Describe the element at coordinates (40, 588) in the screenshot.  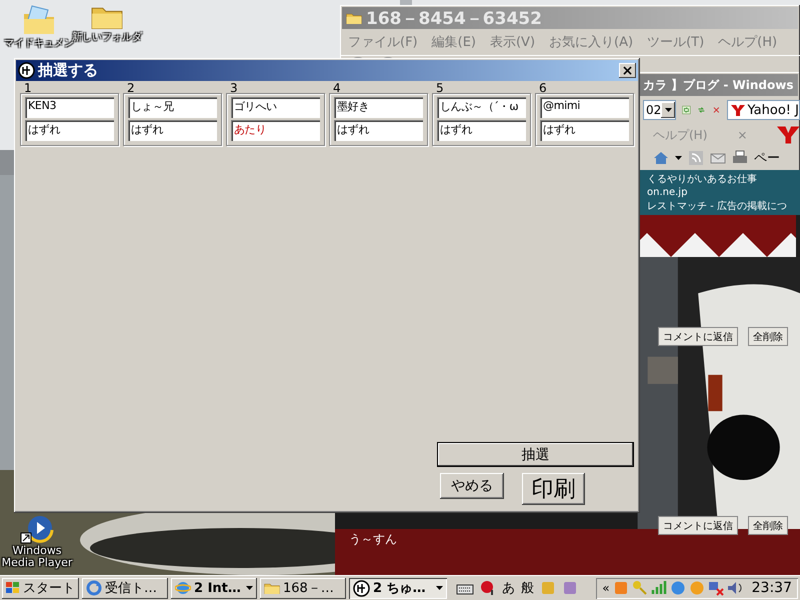
I see `start-button: スタート` at that location.